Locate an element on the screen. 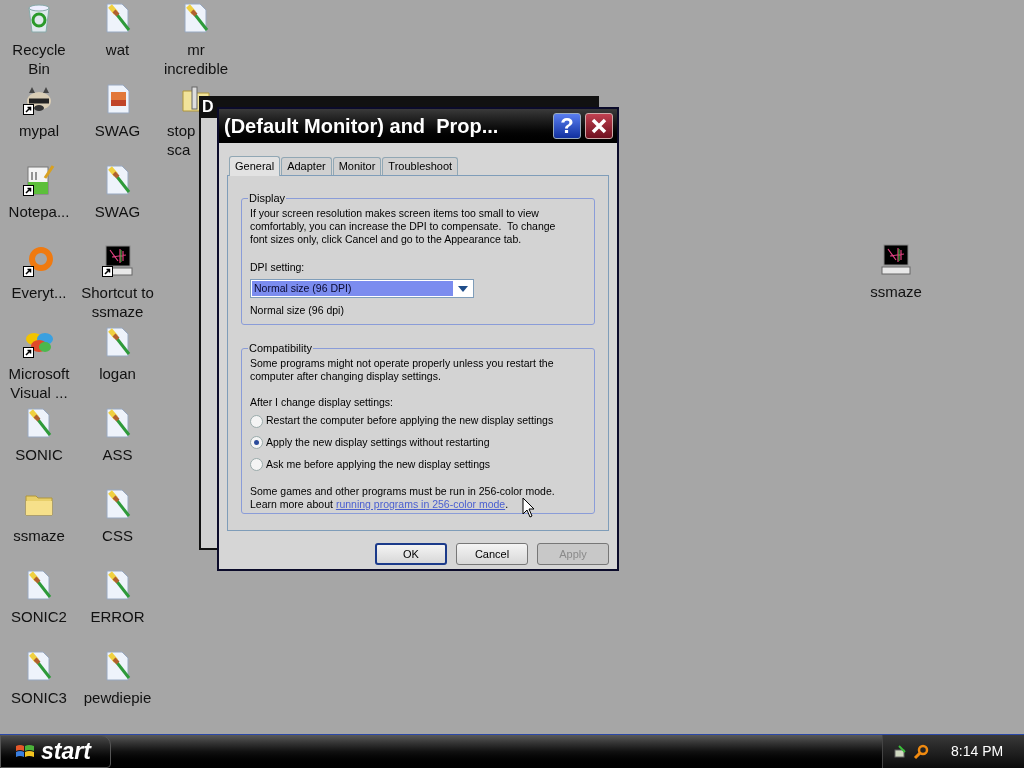  field-label: After I change display settings: is located at coordinates (322, 402).